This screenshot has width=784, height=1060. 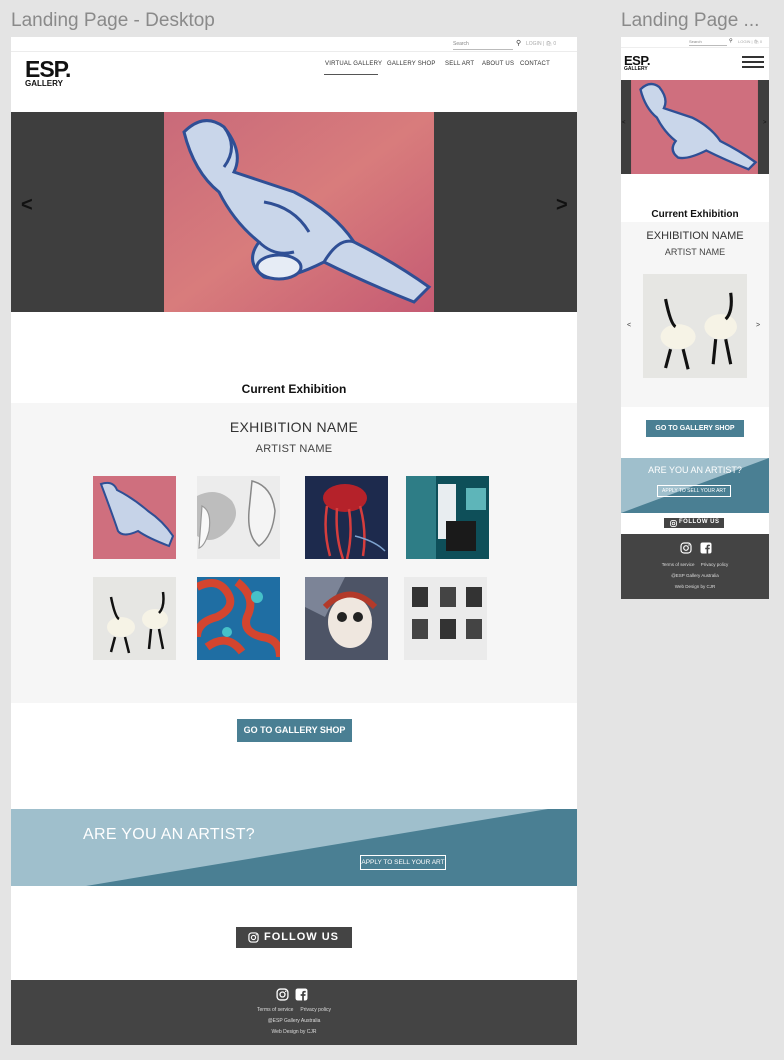 What do you see at coordinates (695, 326) in the screenshot?
I see `carousel-artwork-image` at bounding box center [695, 326].